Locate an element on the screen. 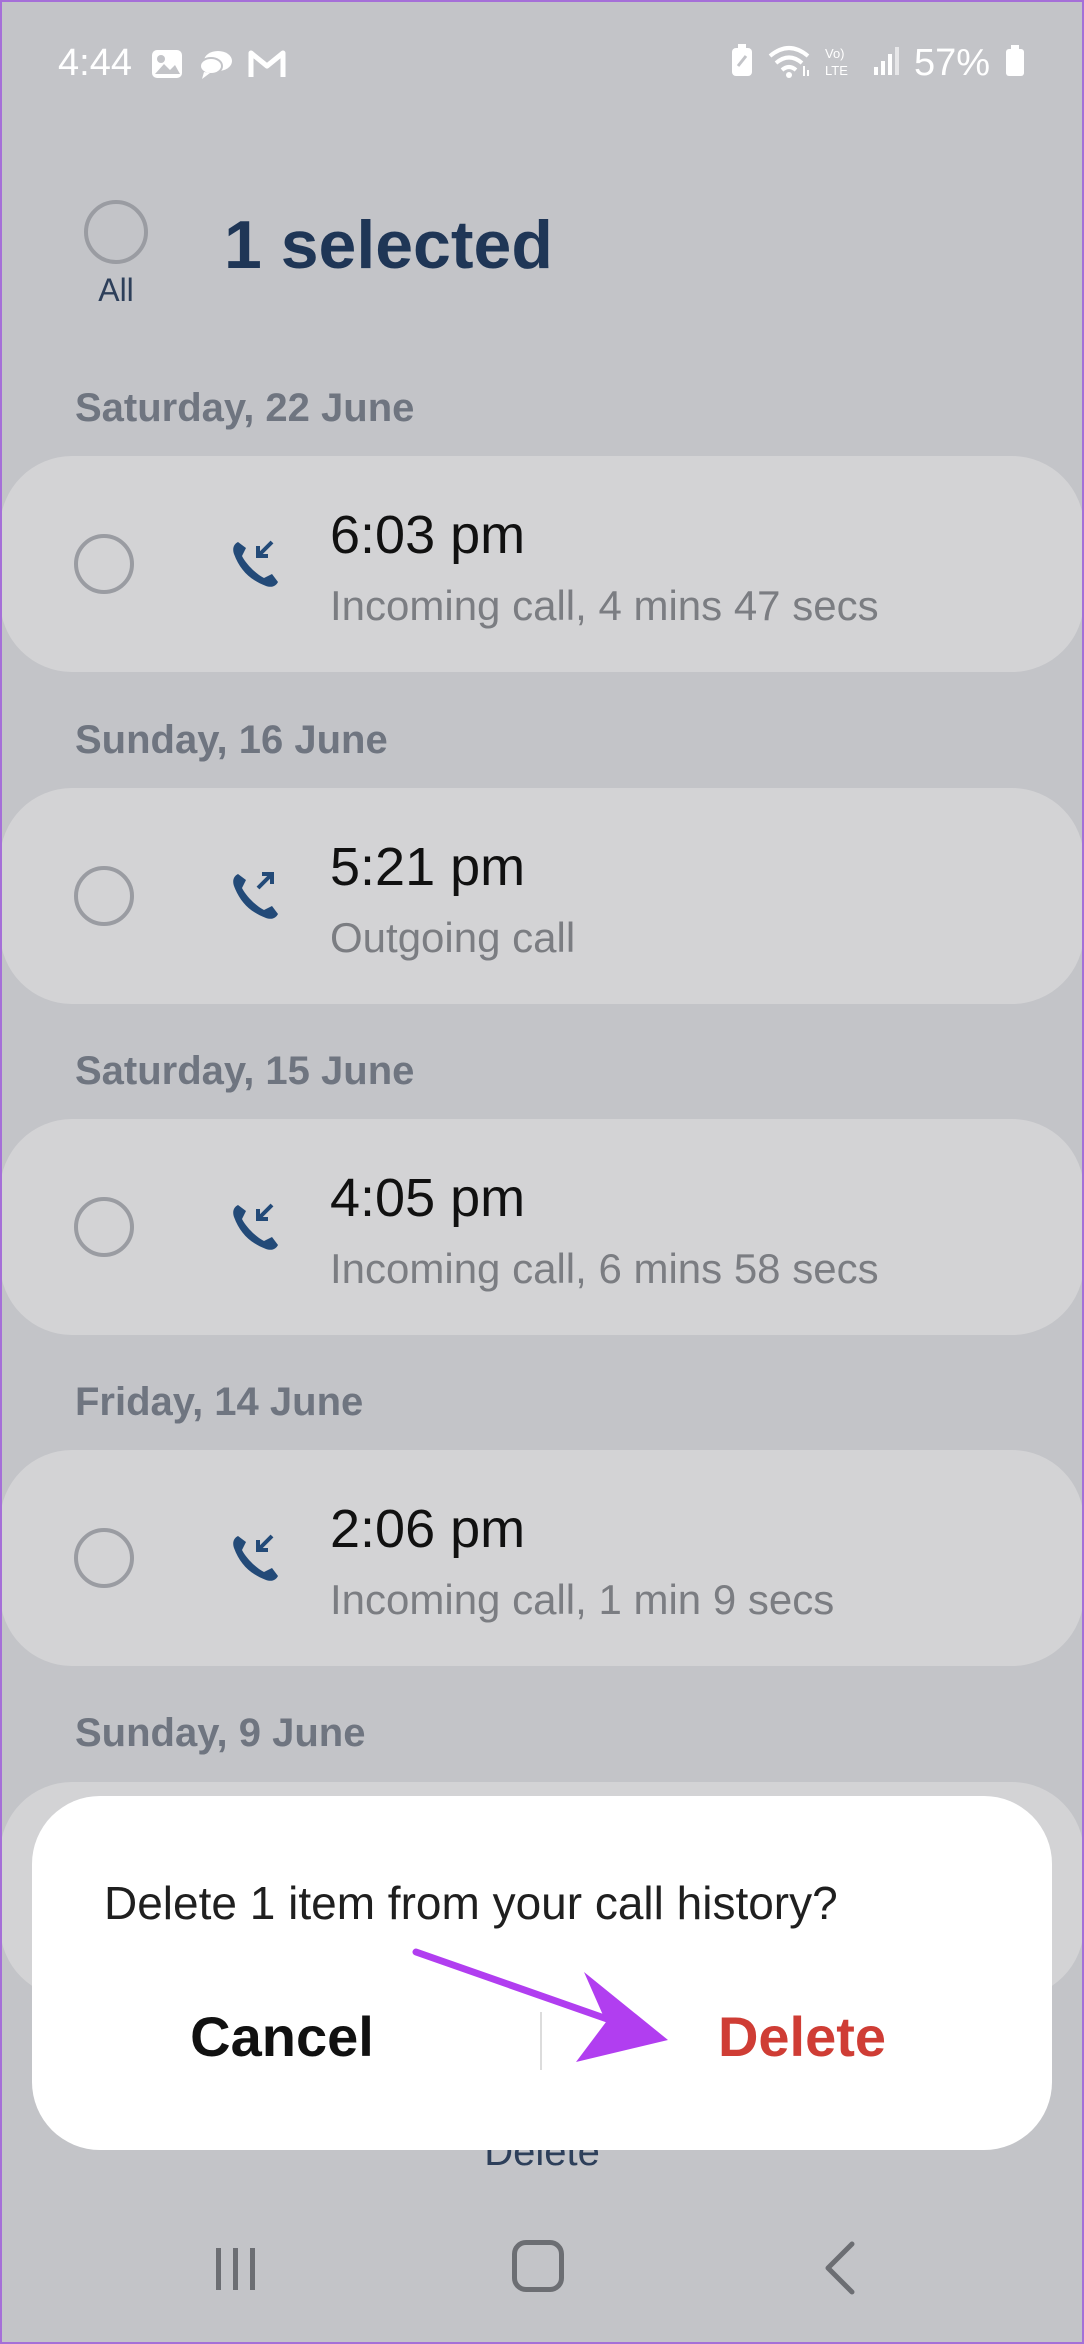 The image size is (1084, 2344). call-log-item: 2:06 pm Incoming call, 1 min 9 secs is located at coordinates (542, 1558).